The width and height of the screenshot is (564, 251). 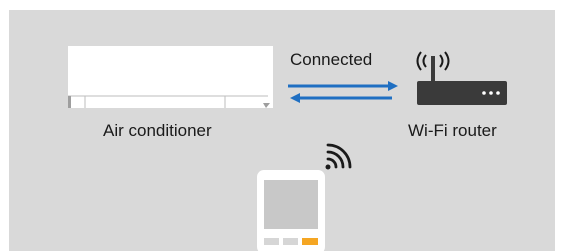 What do you see at coordinates (170, 77) in the screenshot?
I see `air-conditioner-icon` at bounding box center [170, 77].